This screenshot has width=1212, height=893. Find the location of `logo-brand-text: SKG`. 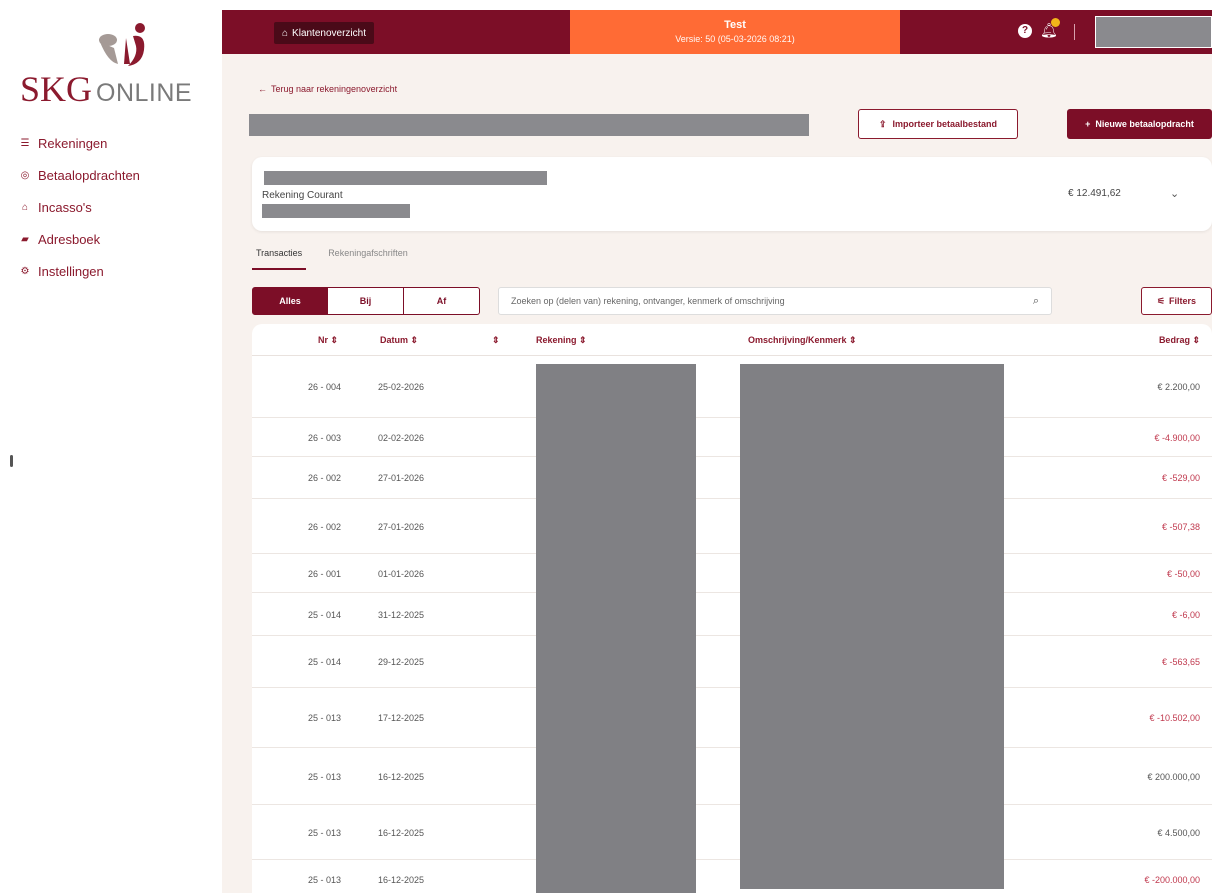

logo-brand-text: SKG is located at coordinates (56, 89).